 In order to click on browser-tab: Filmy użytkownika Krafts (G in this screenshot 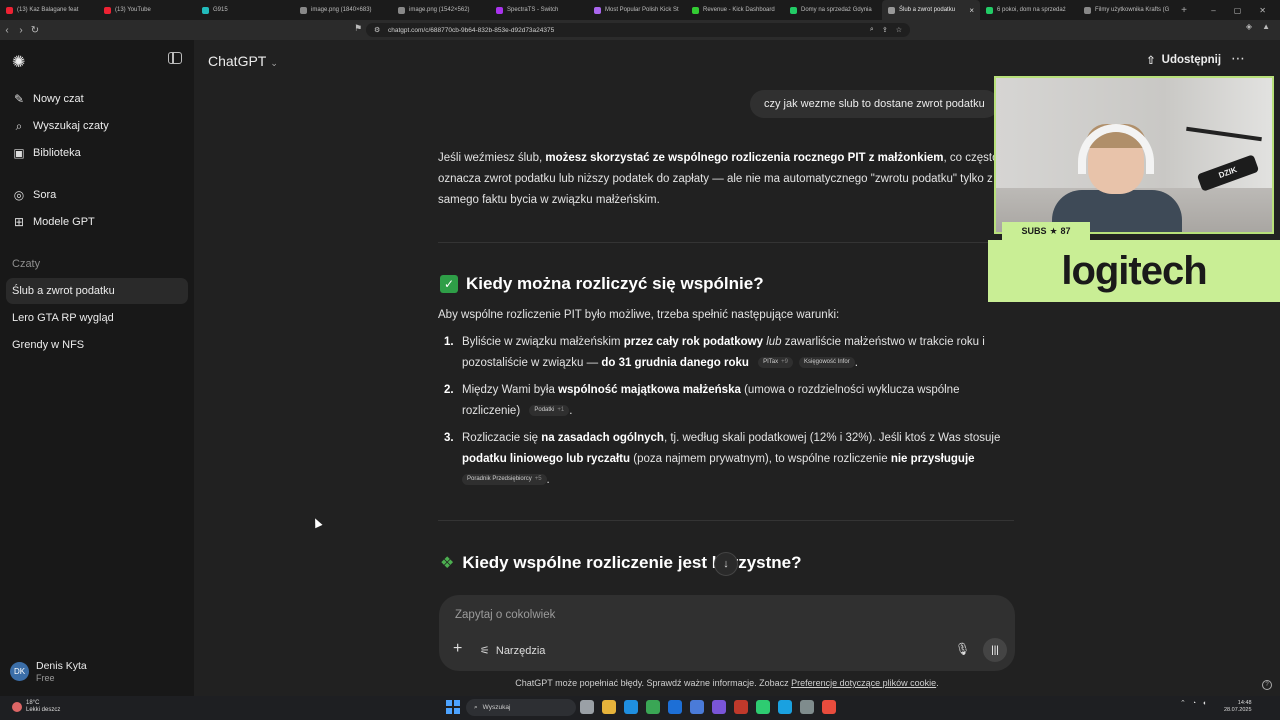, I will do `click(1127, 10)`.